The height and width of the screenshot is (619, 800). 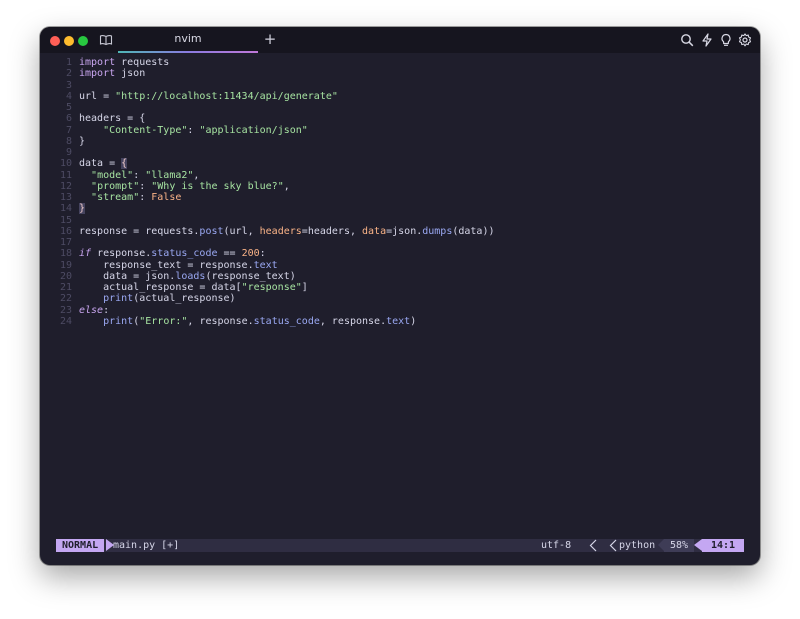 I want to click on parameter-name: headers, so click(x=280, y=231).